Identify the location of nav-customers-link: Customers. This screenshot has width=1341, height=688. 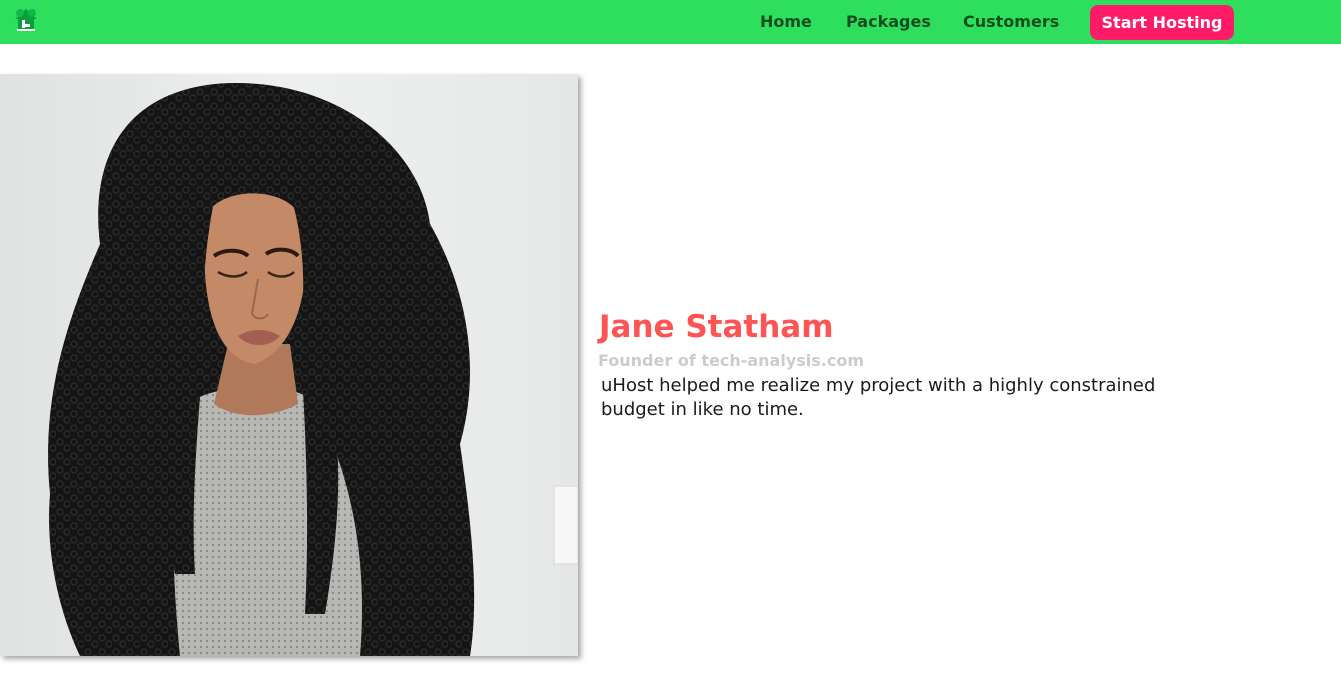
(1011, 21).